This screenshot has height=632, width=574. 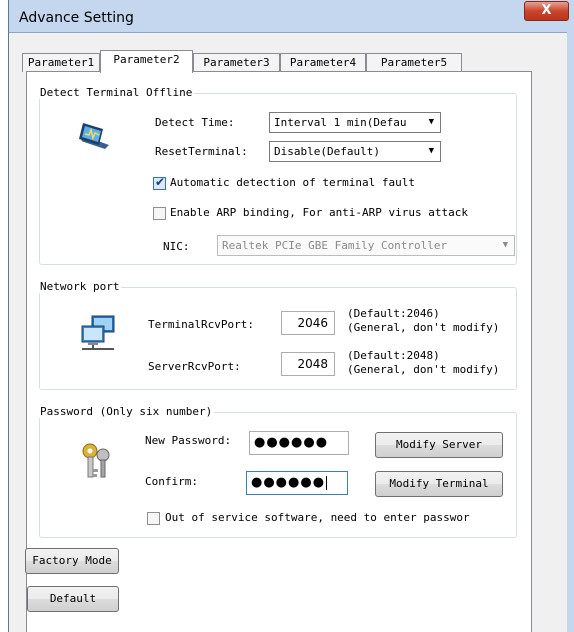 I want to click on group-label: Password (Only six number), so click(x=126, y=411).